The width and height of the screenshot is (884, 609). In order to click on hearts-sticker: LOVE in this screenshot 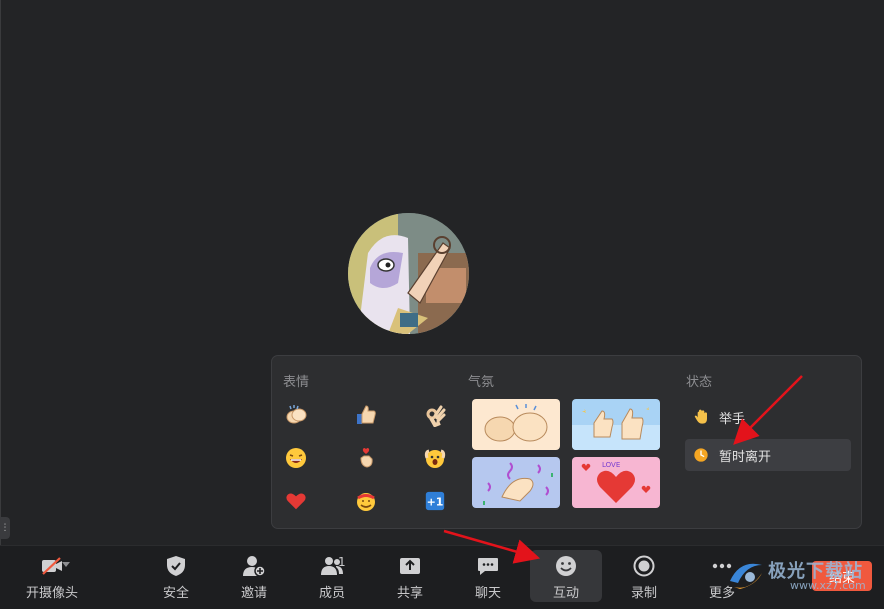, I will do `click(616, 482)`.